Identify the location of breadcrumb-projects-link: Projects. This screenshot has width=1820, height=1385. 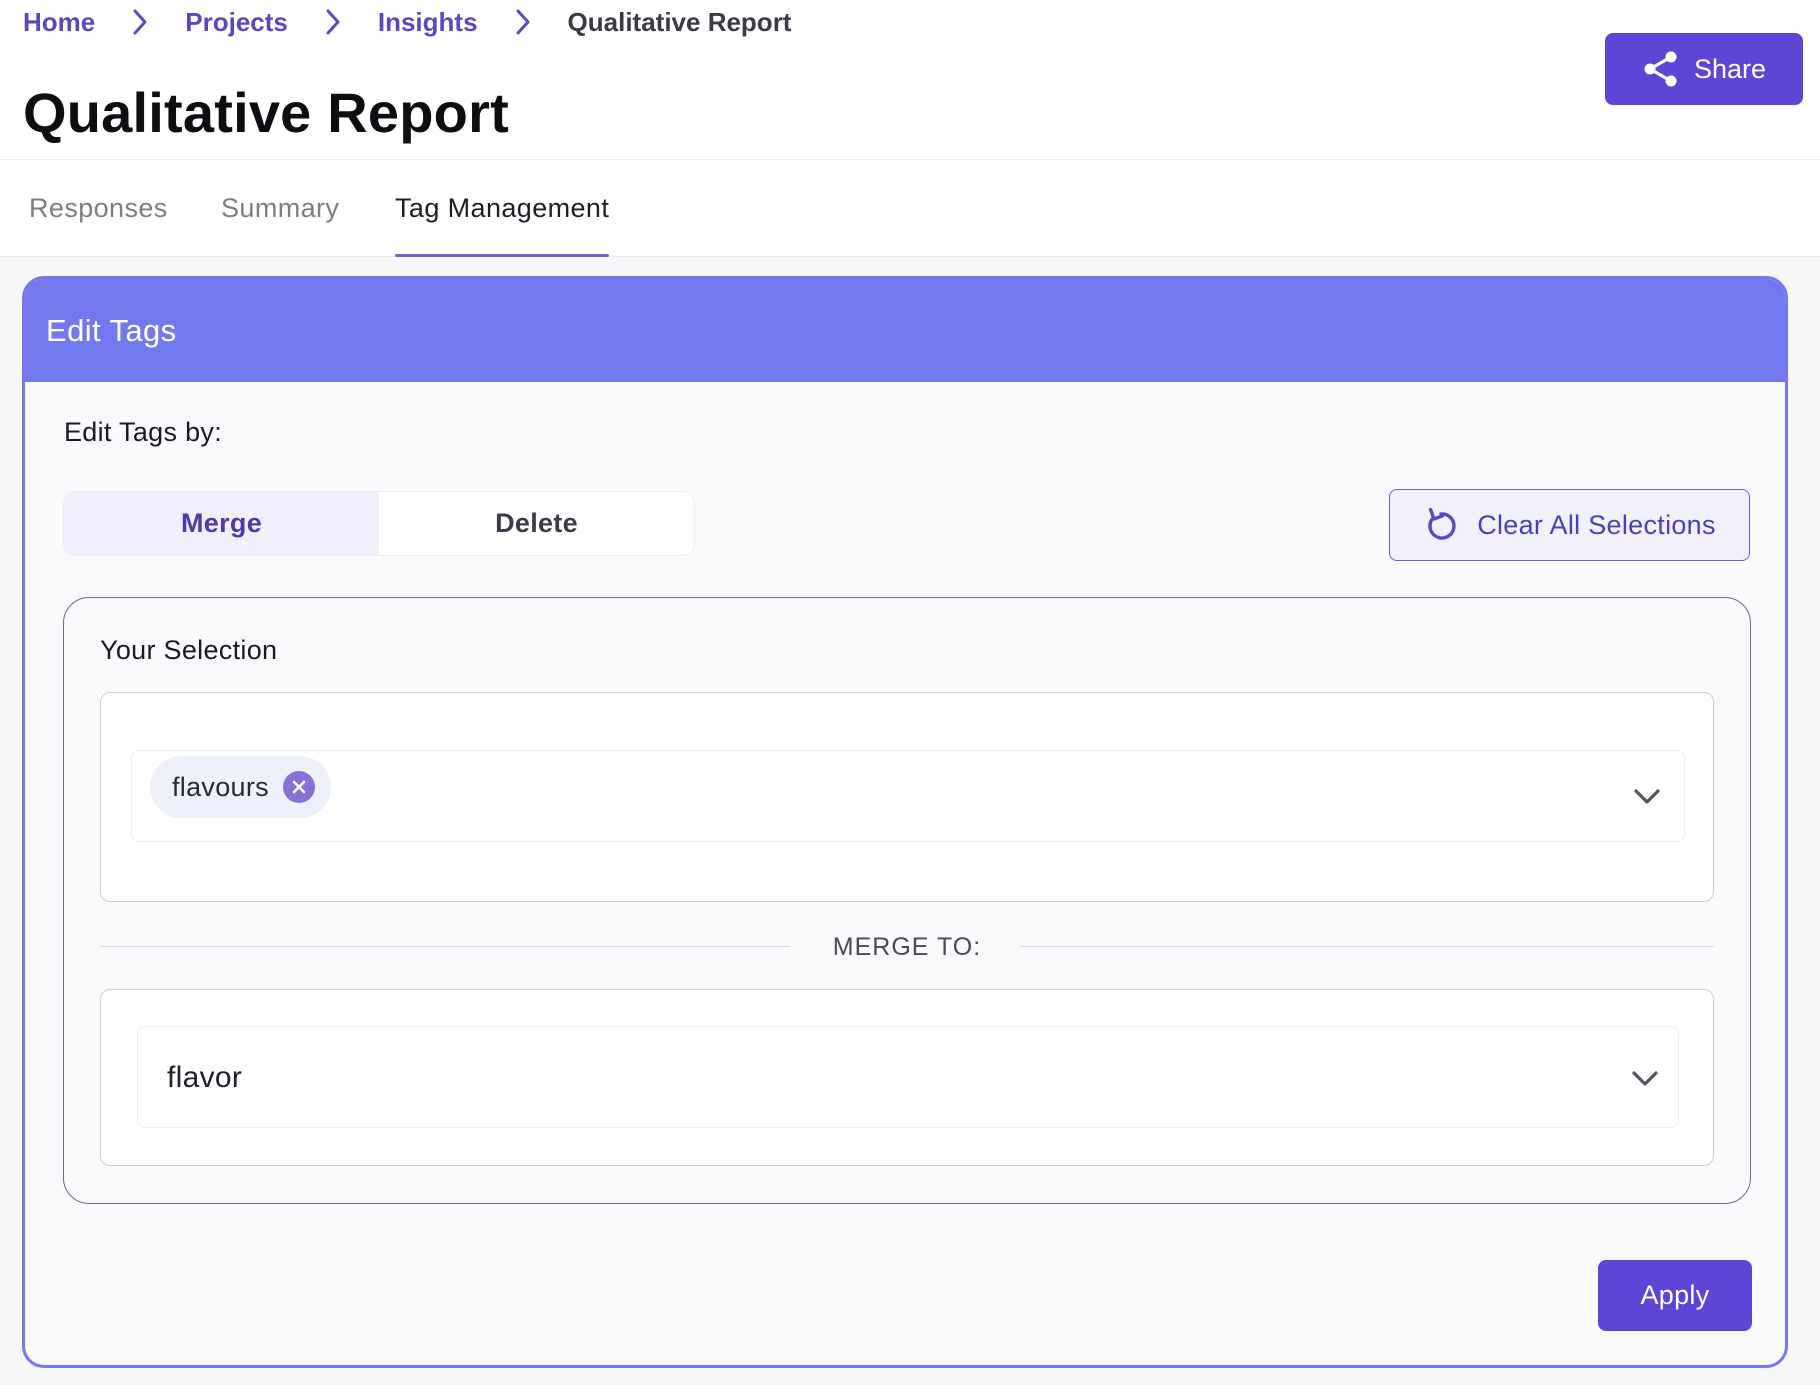
(236, 22).